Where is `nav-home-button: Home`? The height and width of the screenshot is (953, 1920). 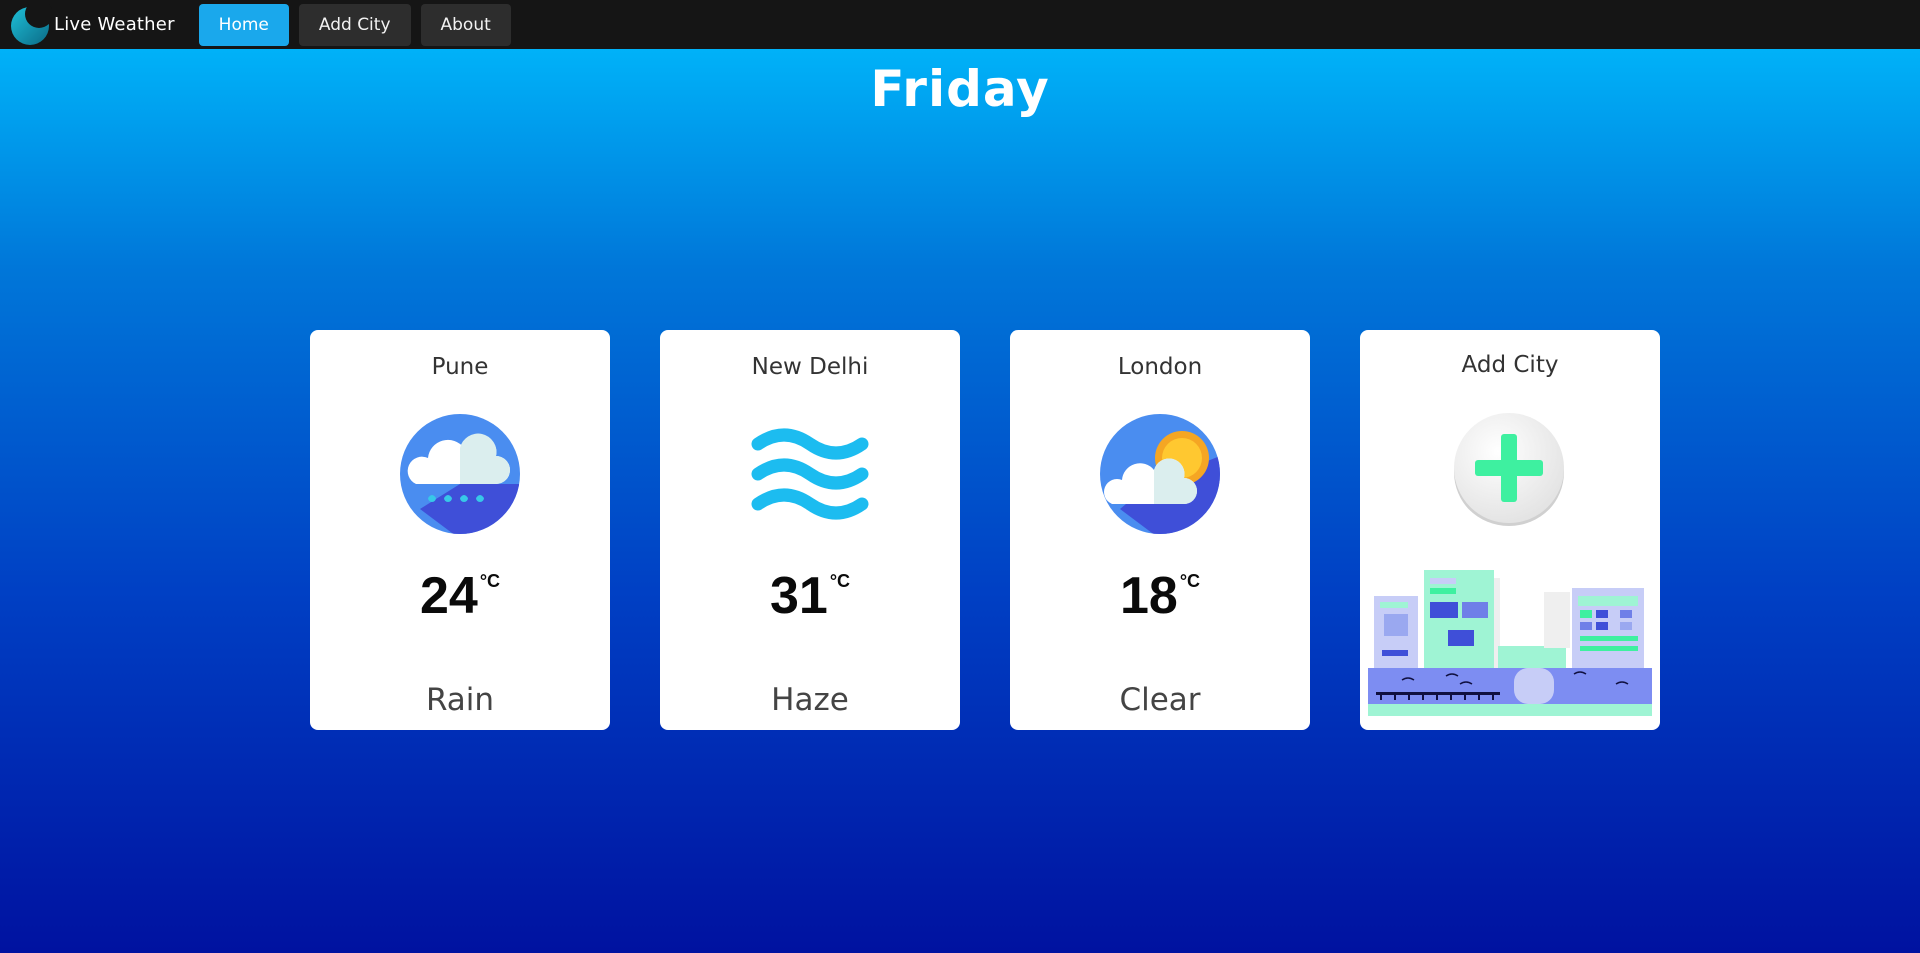
nav-home-button: Home is located at coordinates (243, 24).